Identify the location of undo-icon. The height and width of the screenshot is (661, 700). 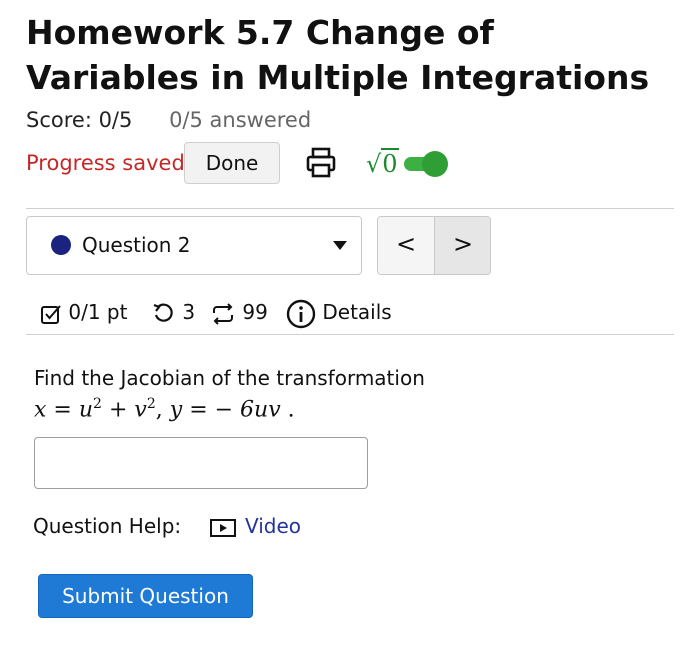
(167, 312).